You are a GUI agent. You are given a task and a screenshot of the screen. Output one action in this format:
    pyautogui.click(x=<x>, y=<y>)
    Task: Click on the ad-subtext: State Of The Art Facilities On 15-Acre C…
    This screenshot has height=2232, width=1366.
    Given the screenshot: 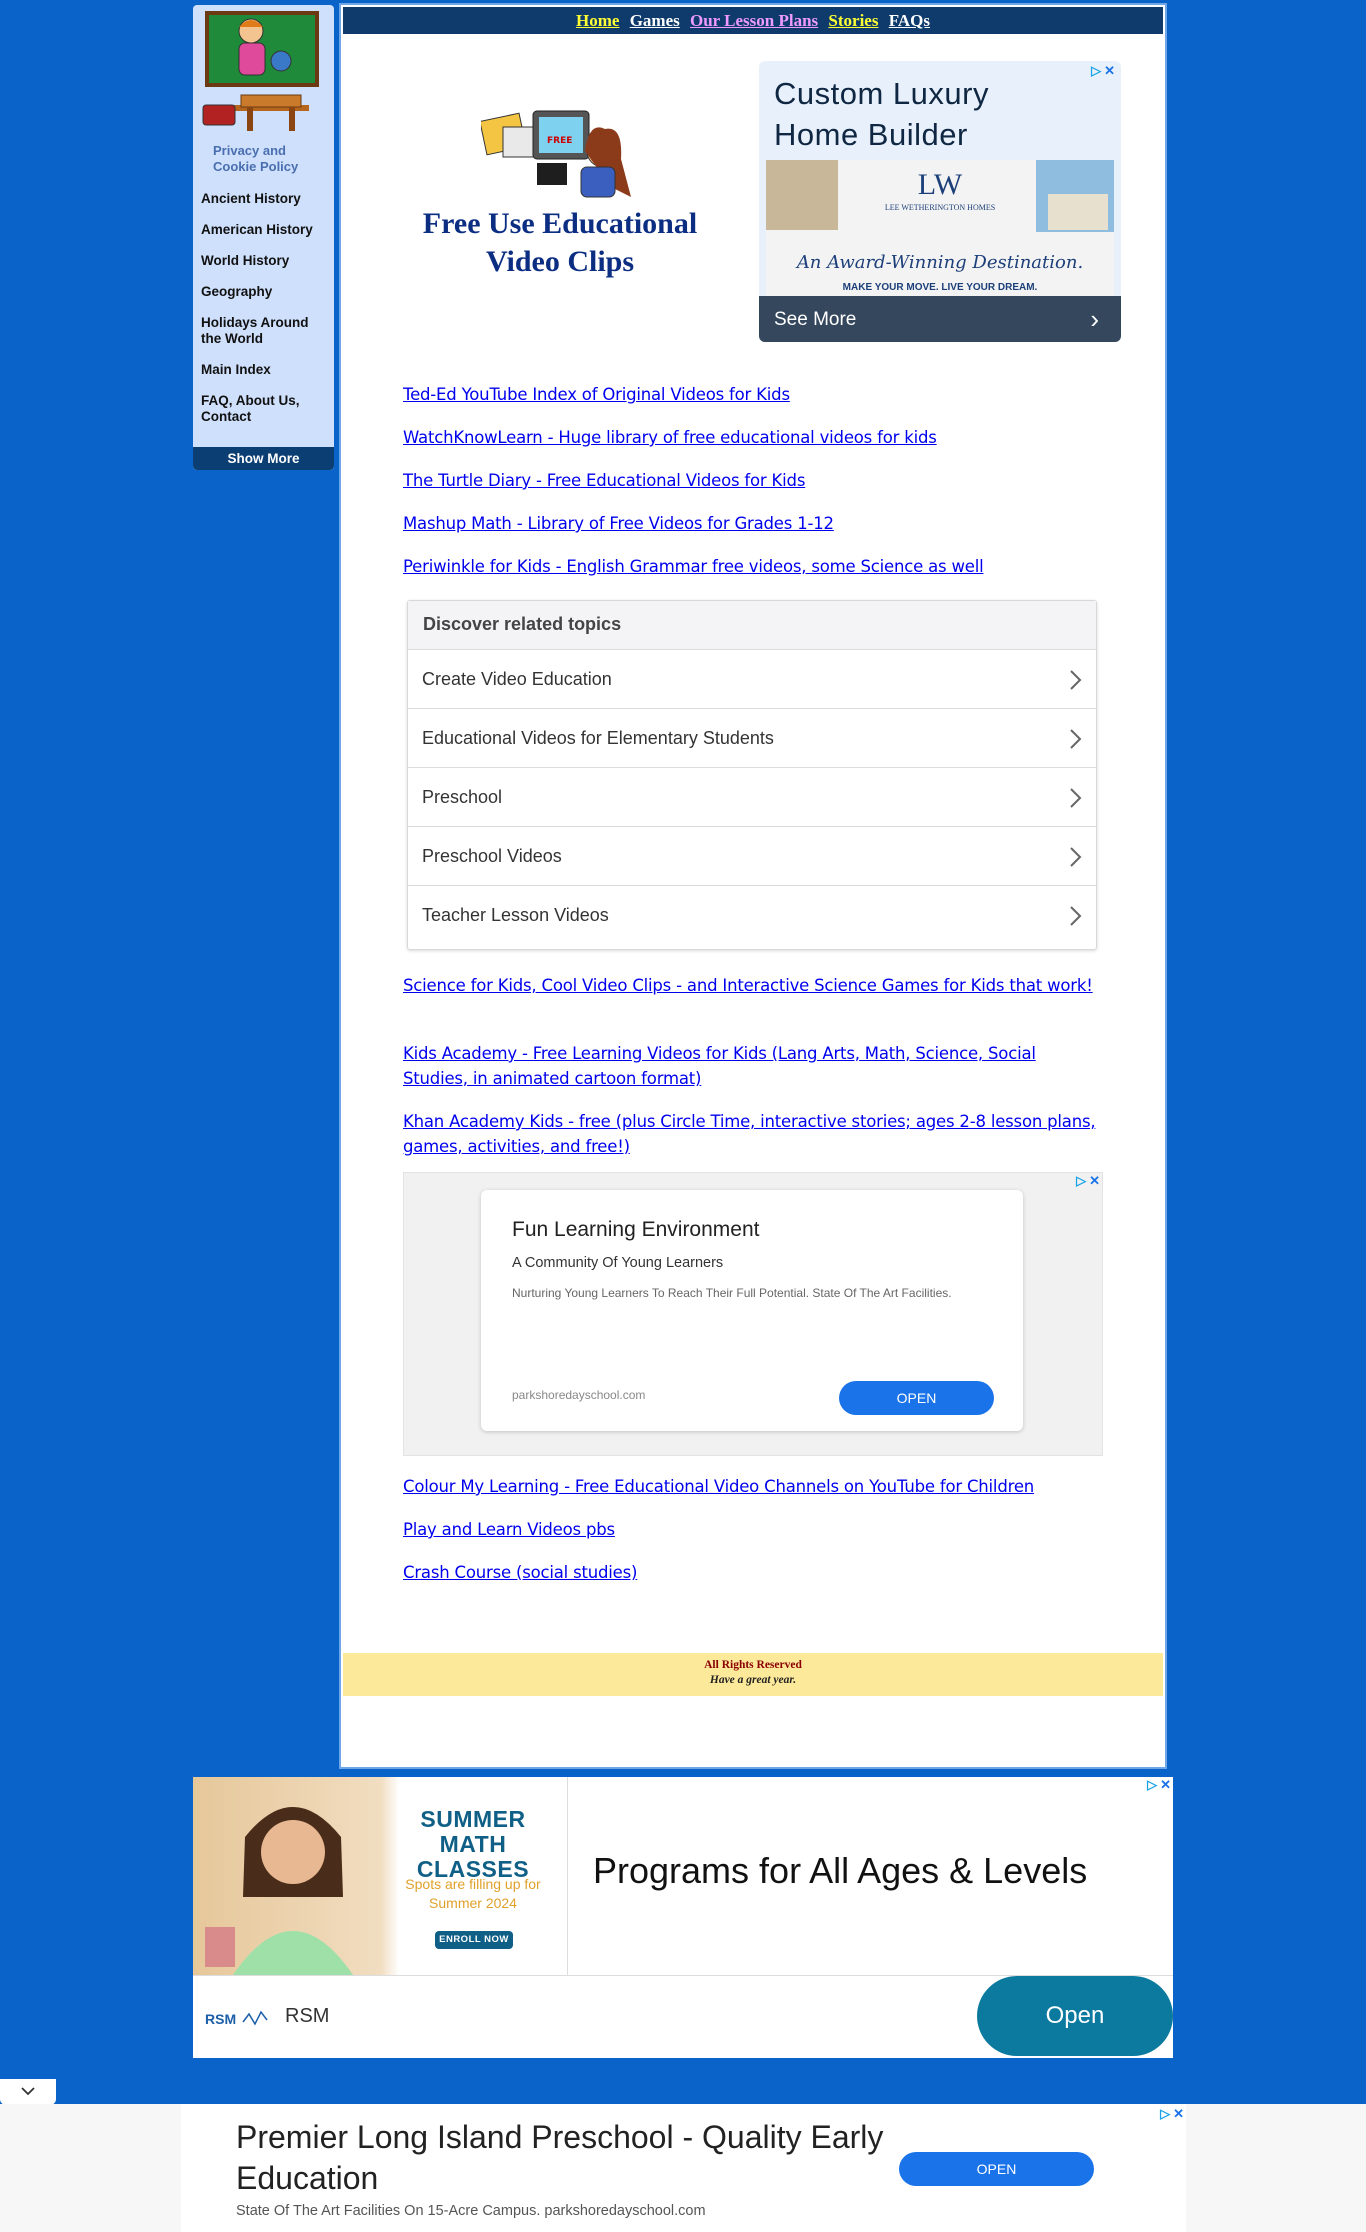 What is the action you would take?
    pyautogui.click(x=471, y=2211)
    